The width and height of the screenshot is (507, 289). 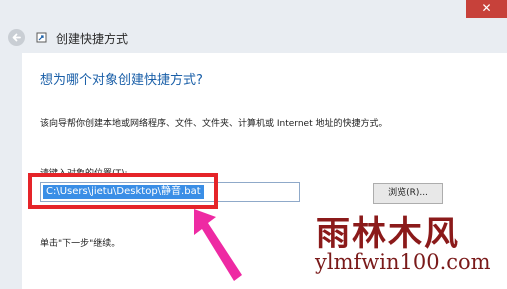 What do you see at coordinates (41, 37) in the screenshot?
I see `shortcut-icon` at bounding box center [41, 37].